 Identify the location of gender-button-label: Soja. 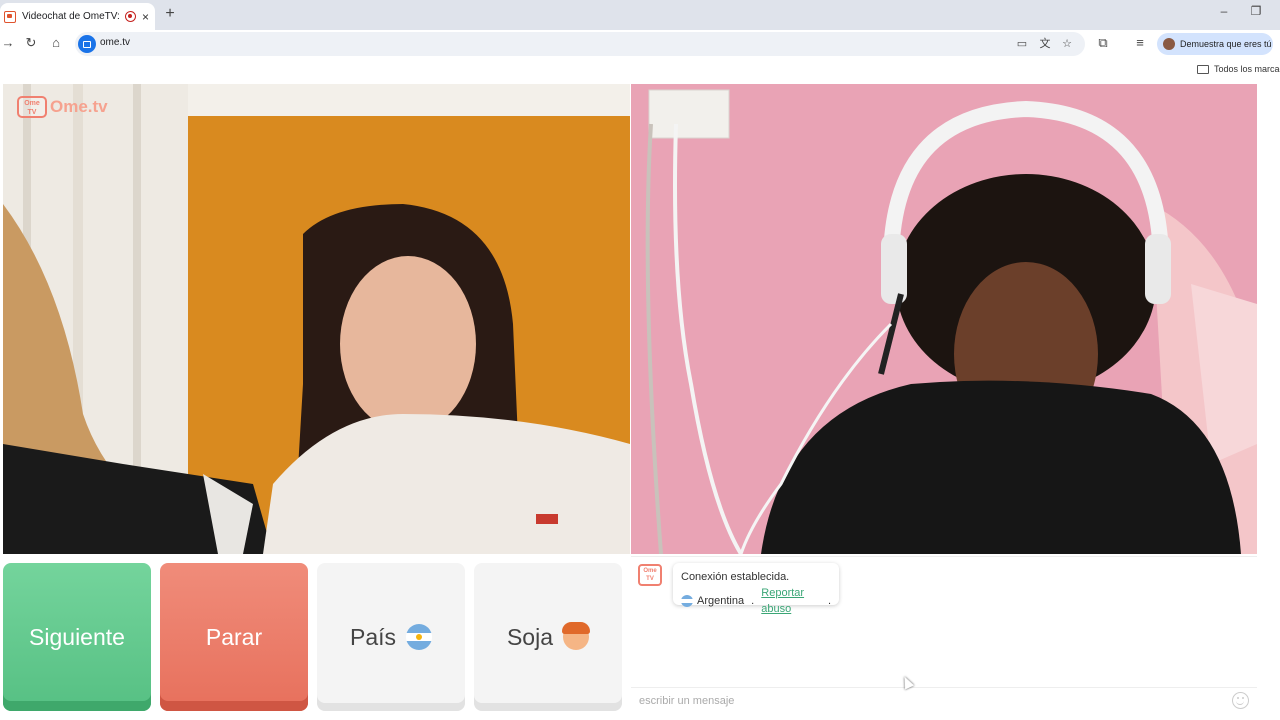
(530, 636).